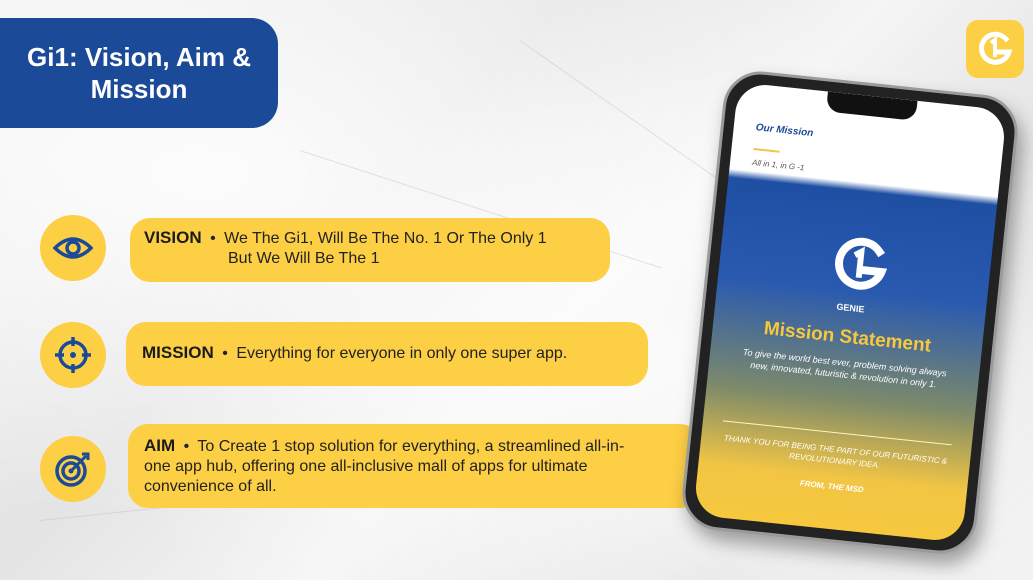  I want to click on phone-heading-underline, so click(766, 150).